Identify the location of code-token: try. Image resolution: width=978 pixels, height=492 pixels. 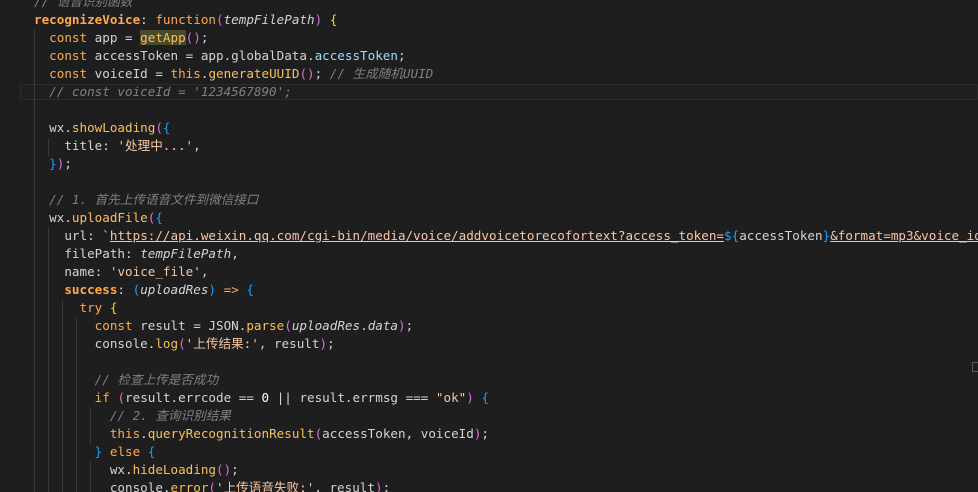
(91, 307).